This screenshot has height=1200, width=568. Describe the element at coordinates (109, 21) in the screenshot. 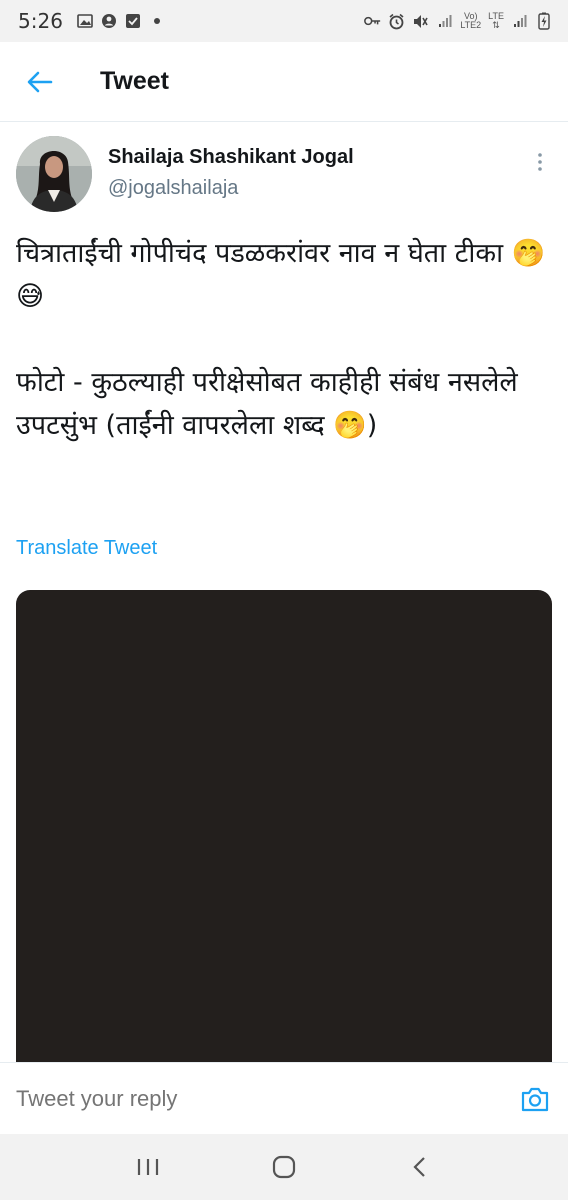

I see `account-icon` at that location.